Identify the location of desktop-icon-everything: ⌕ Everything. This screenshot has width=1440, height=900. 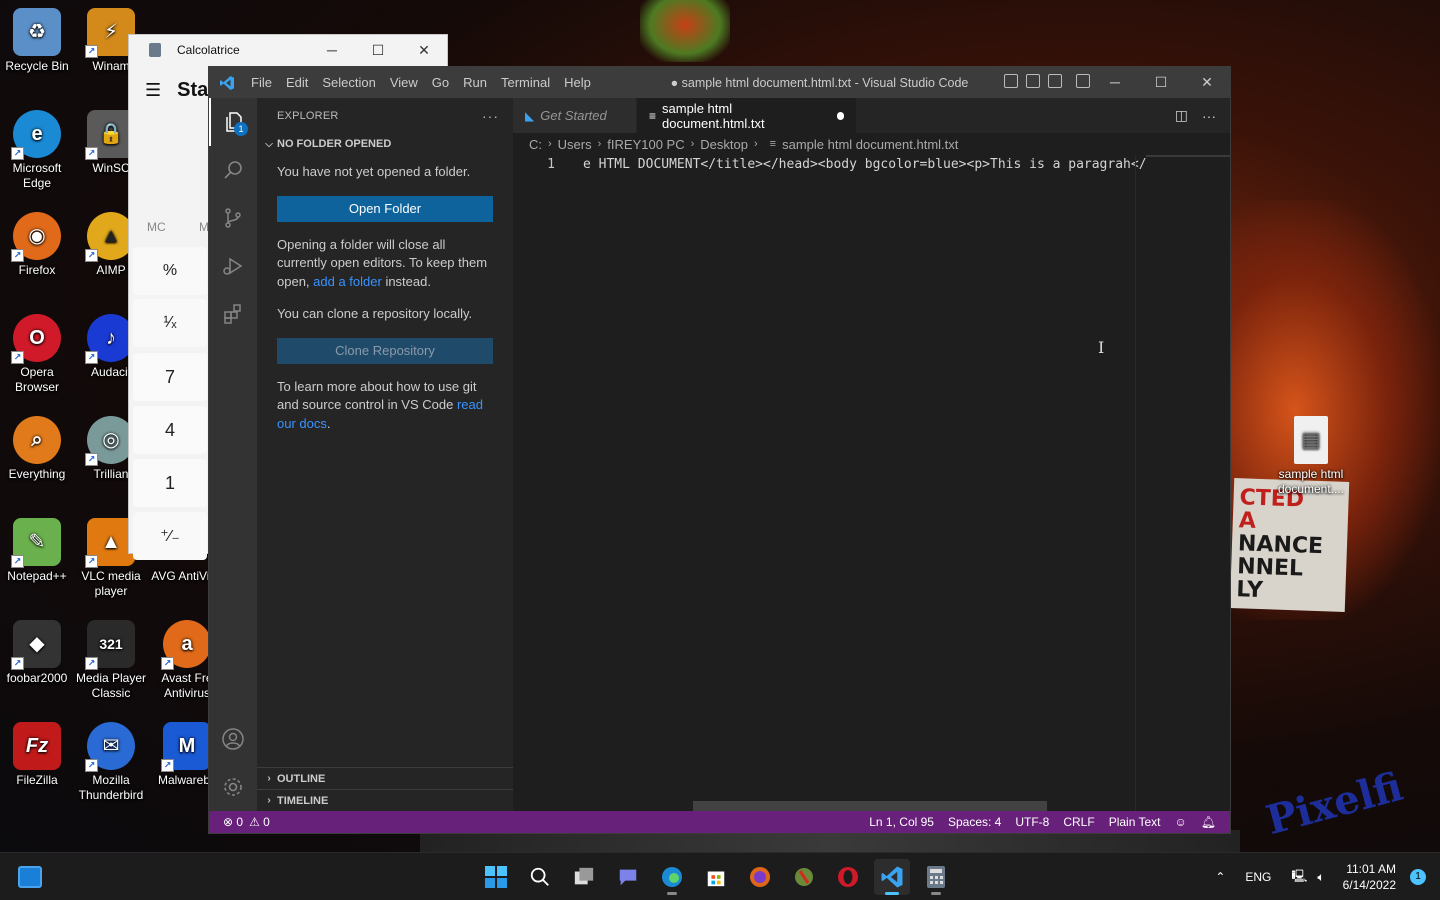
(37, 449).